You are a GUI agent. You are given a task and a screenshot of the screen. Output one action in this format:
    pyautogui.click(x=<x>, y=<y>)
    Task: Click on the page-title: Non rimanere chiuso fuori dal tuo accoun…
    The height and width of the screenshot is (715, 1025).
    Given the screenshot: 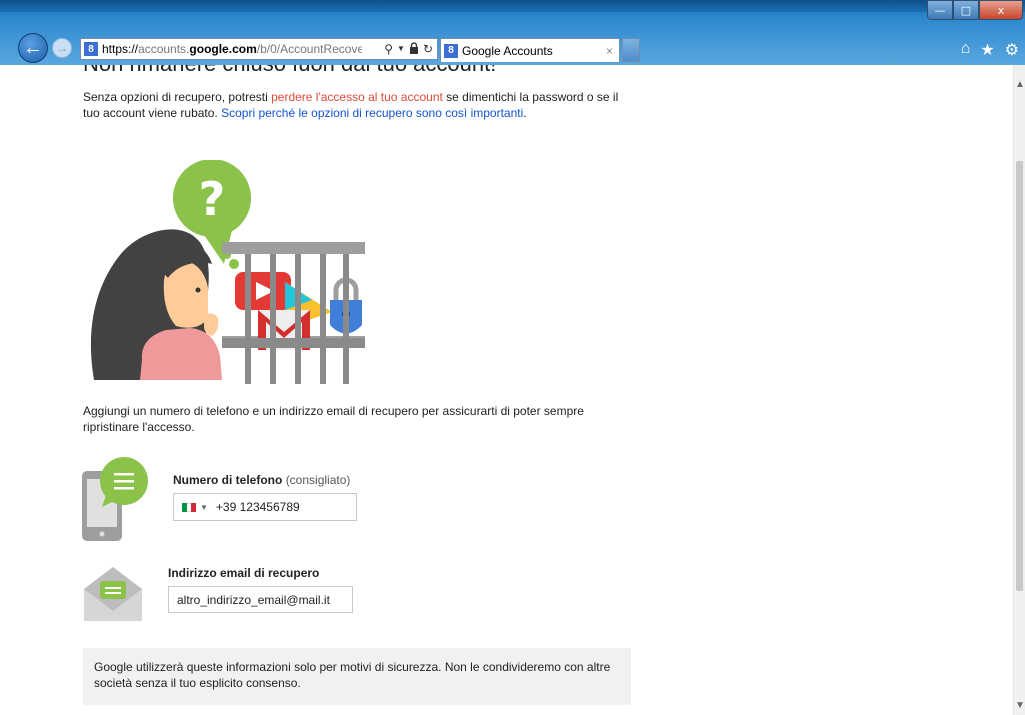 What is the action you would take?
    pyautogui.click(x=289, y=71)
    